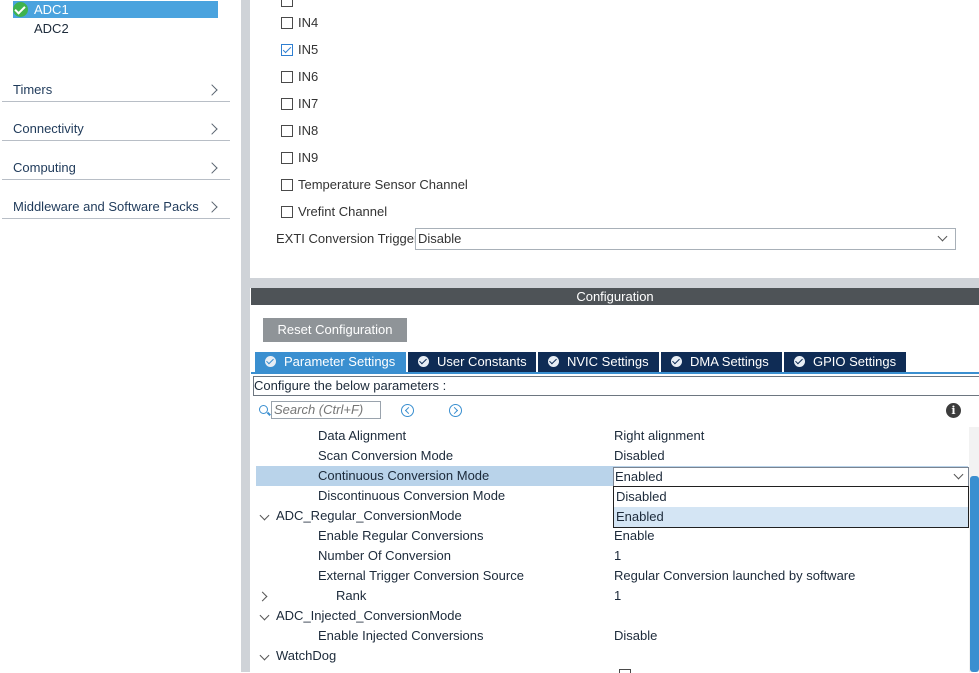  What do you see at coordinates (287, 158) in the screenshot?
I see `checkbox-in9` at bounding box center [287, 158].